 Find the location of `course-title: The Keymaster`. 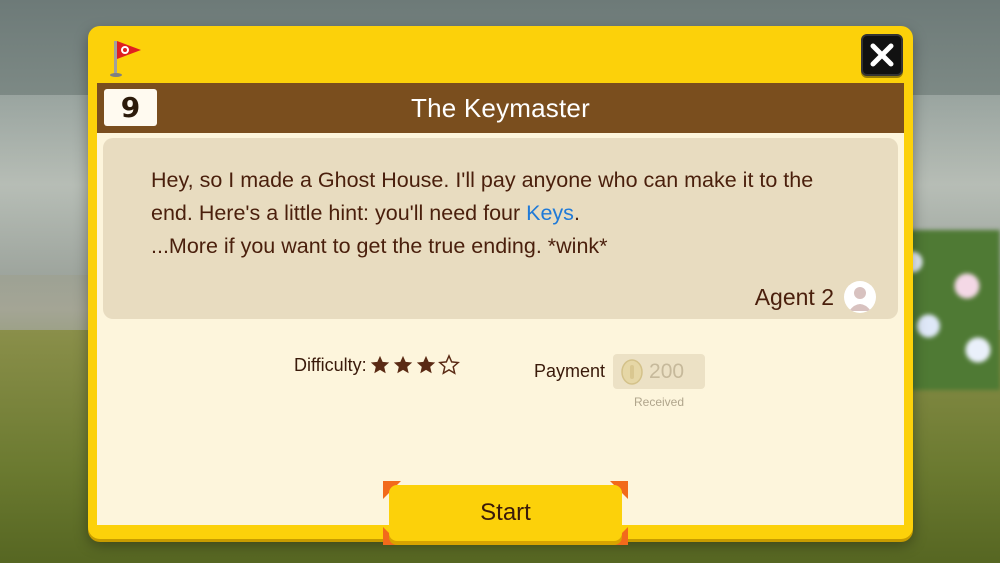

course-title: The Keymaster is located at coordinates (500, 107).